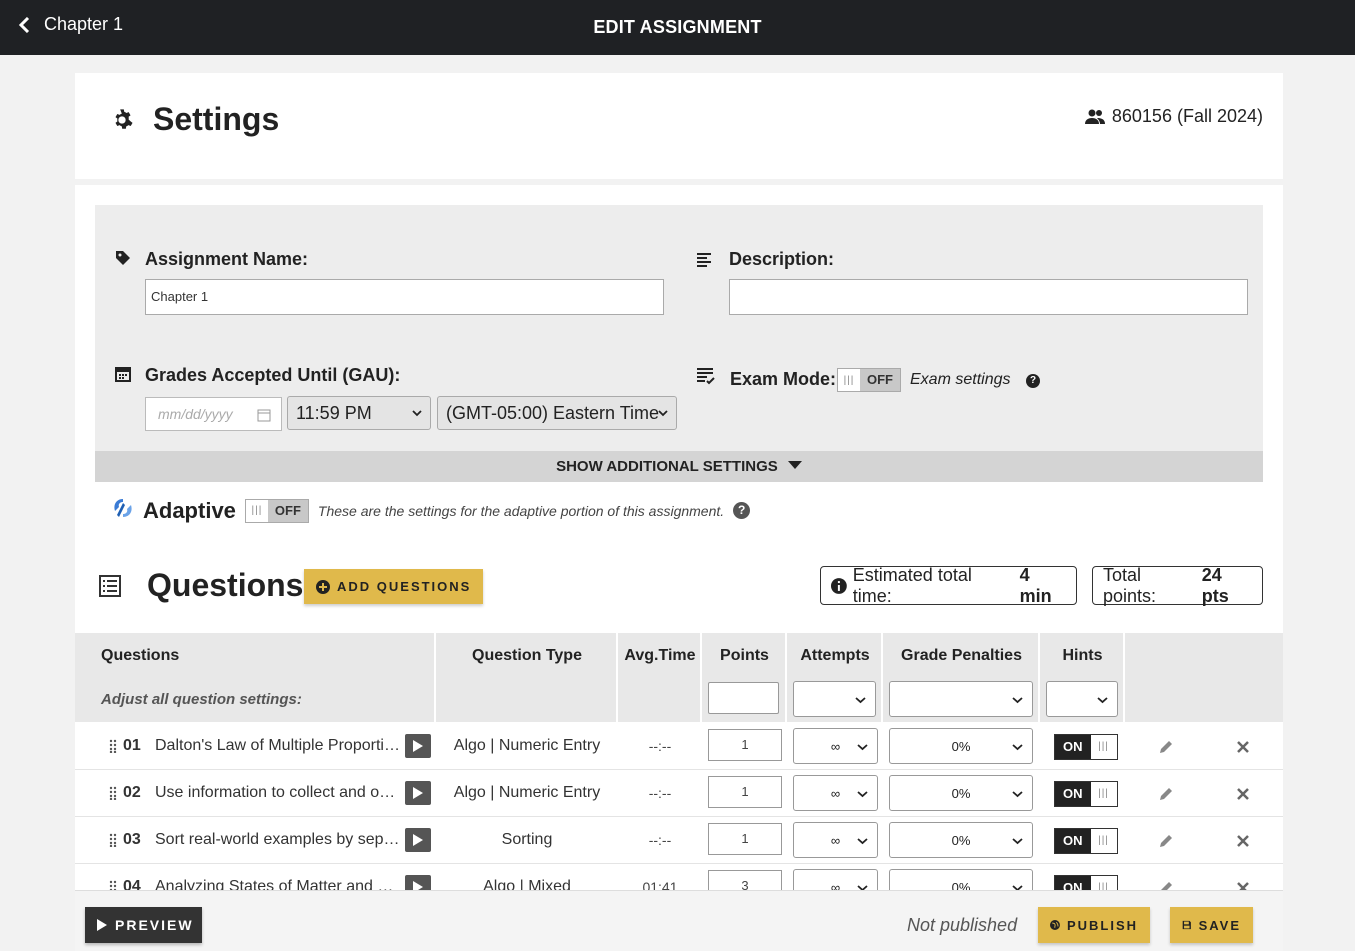  Describe the element at coordinates (276, 510) in the screenshot. I see `adaptive-toggle: ||| OFF` at that location.